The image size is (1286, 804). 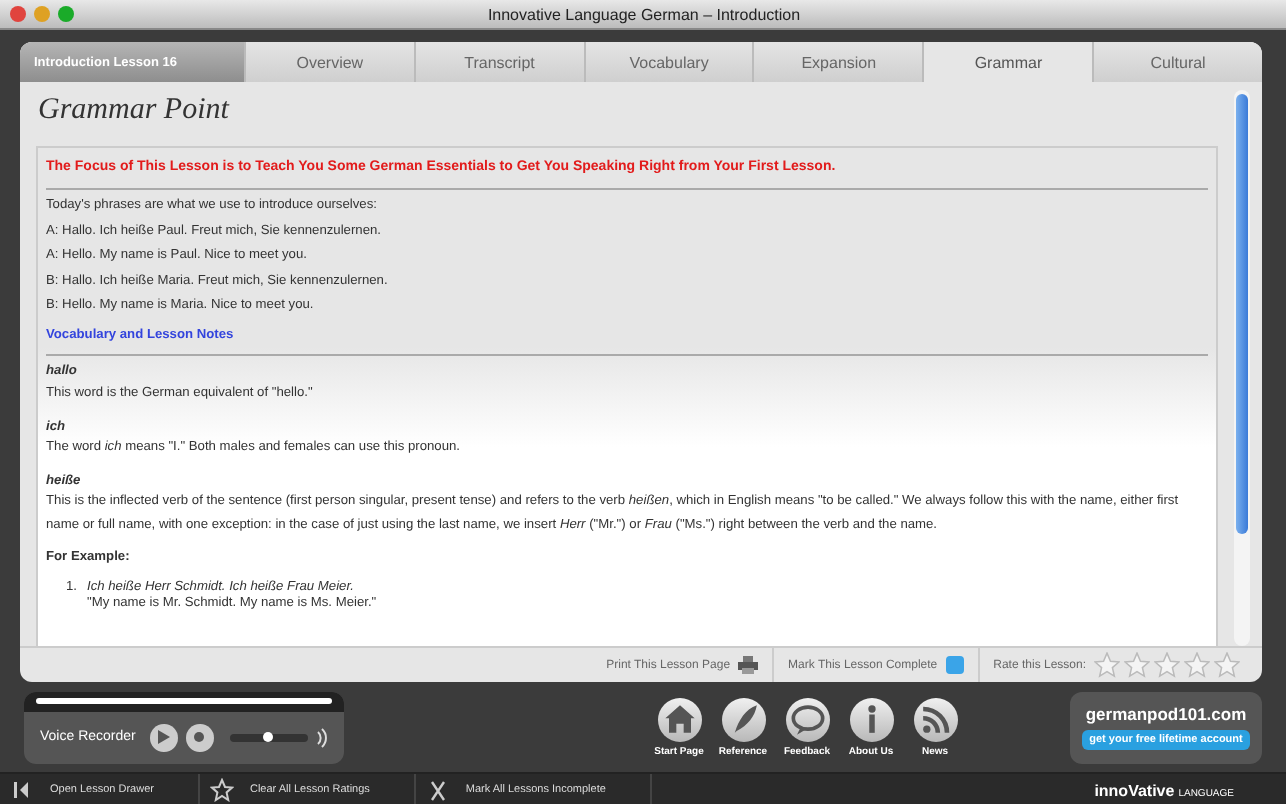 I want to click on play-button, so click(x=163, y=737).